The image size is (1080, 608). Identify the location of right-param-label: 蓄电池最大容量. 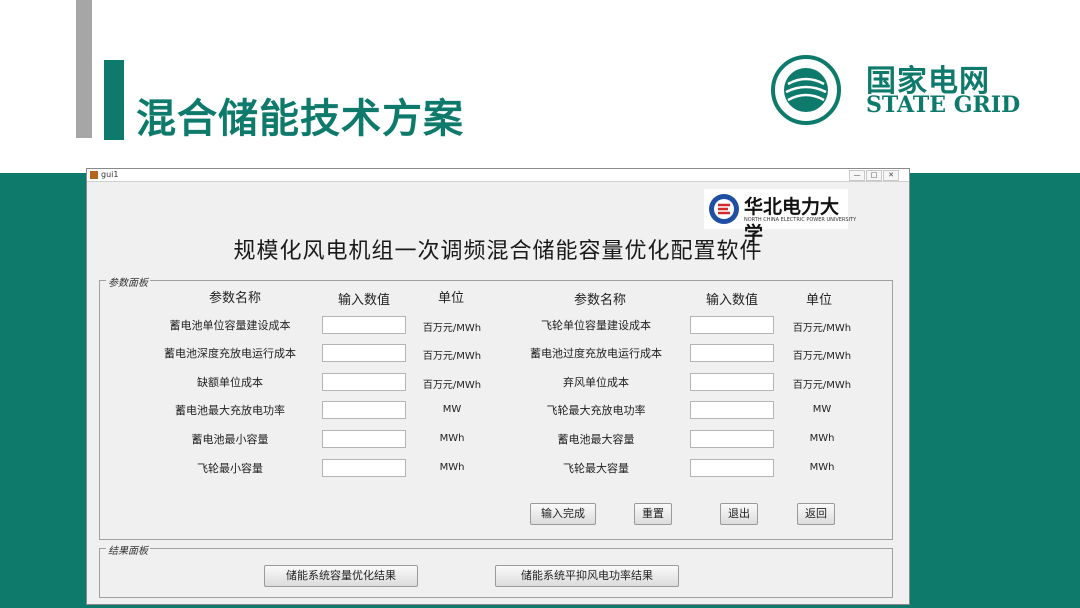
(596, 439).